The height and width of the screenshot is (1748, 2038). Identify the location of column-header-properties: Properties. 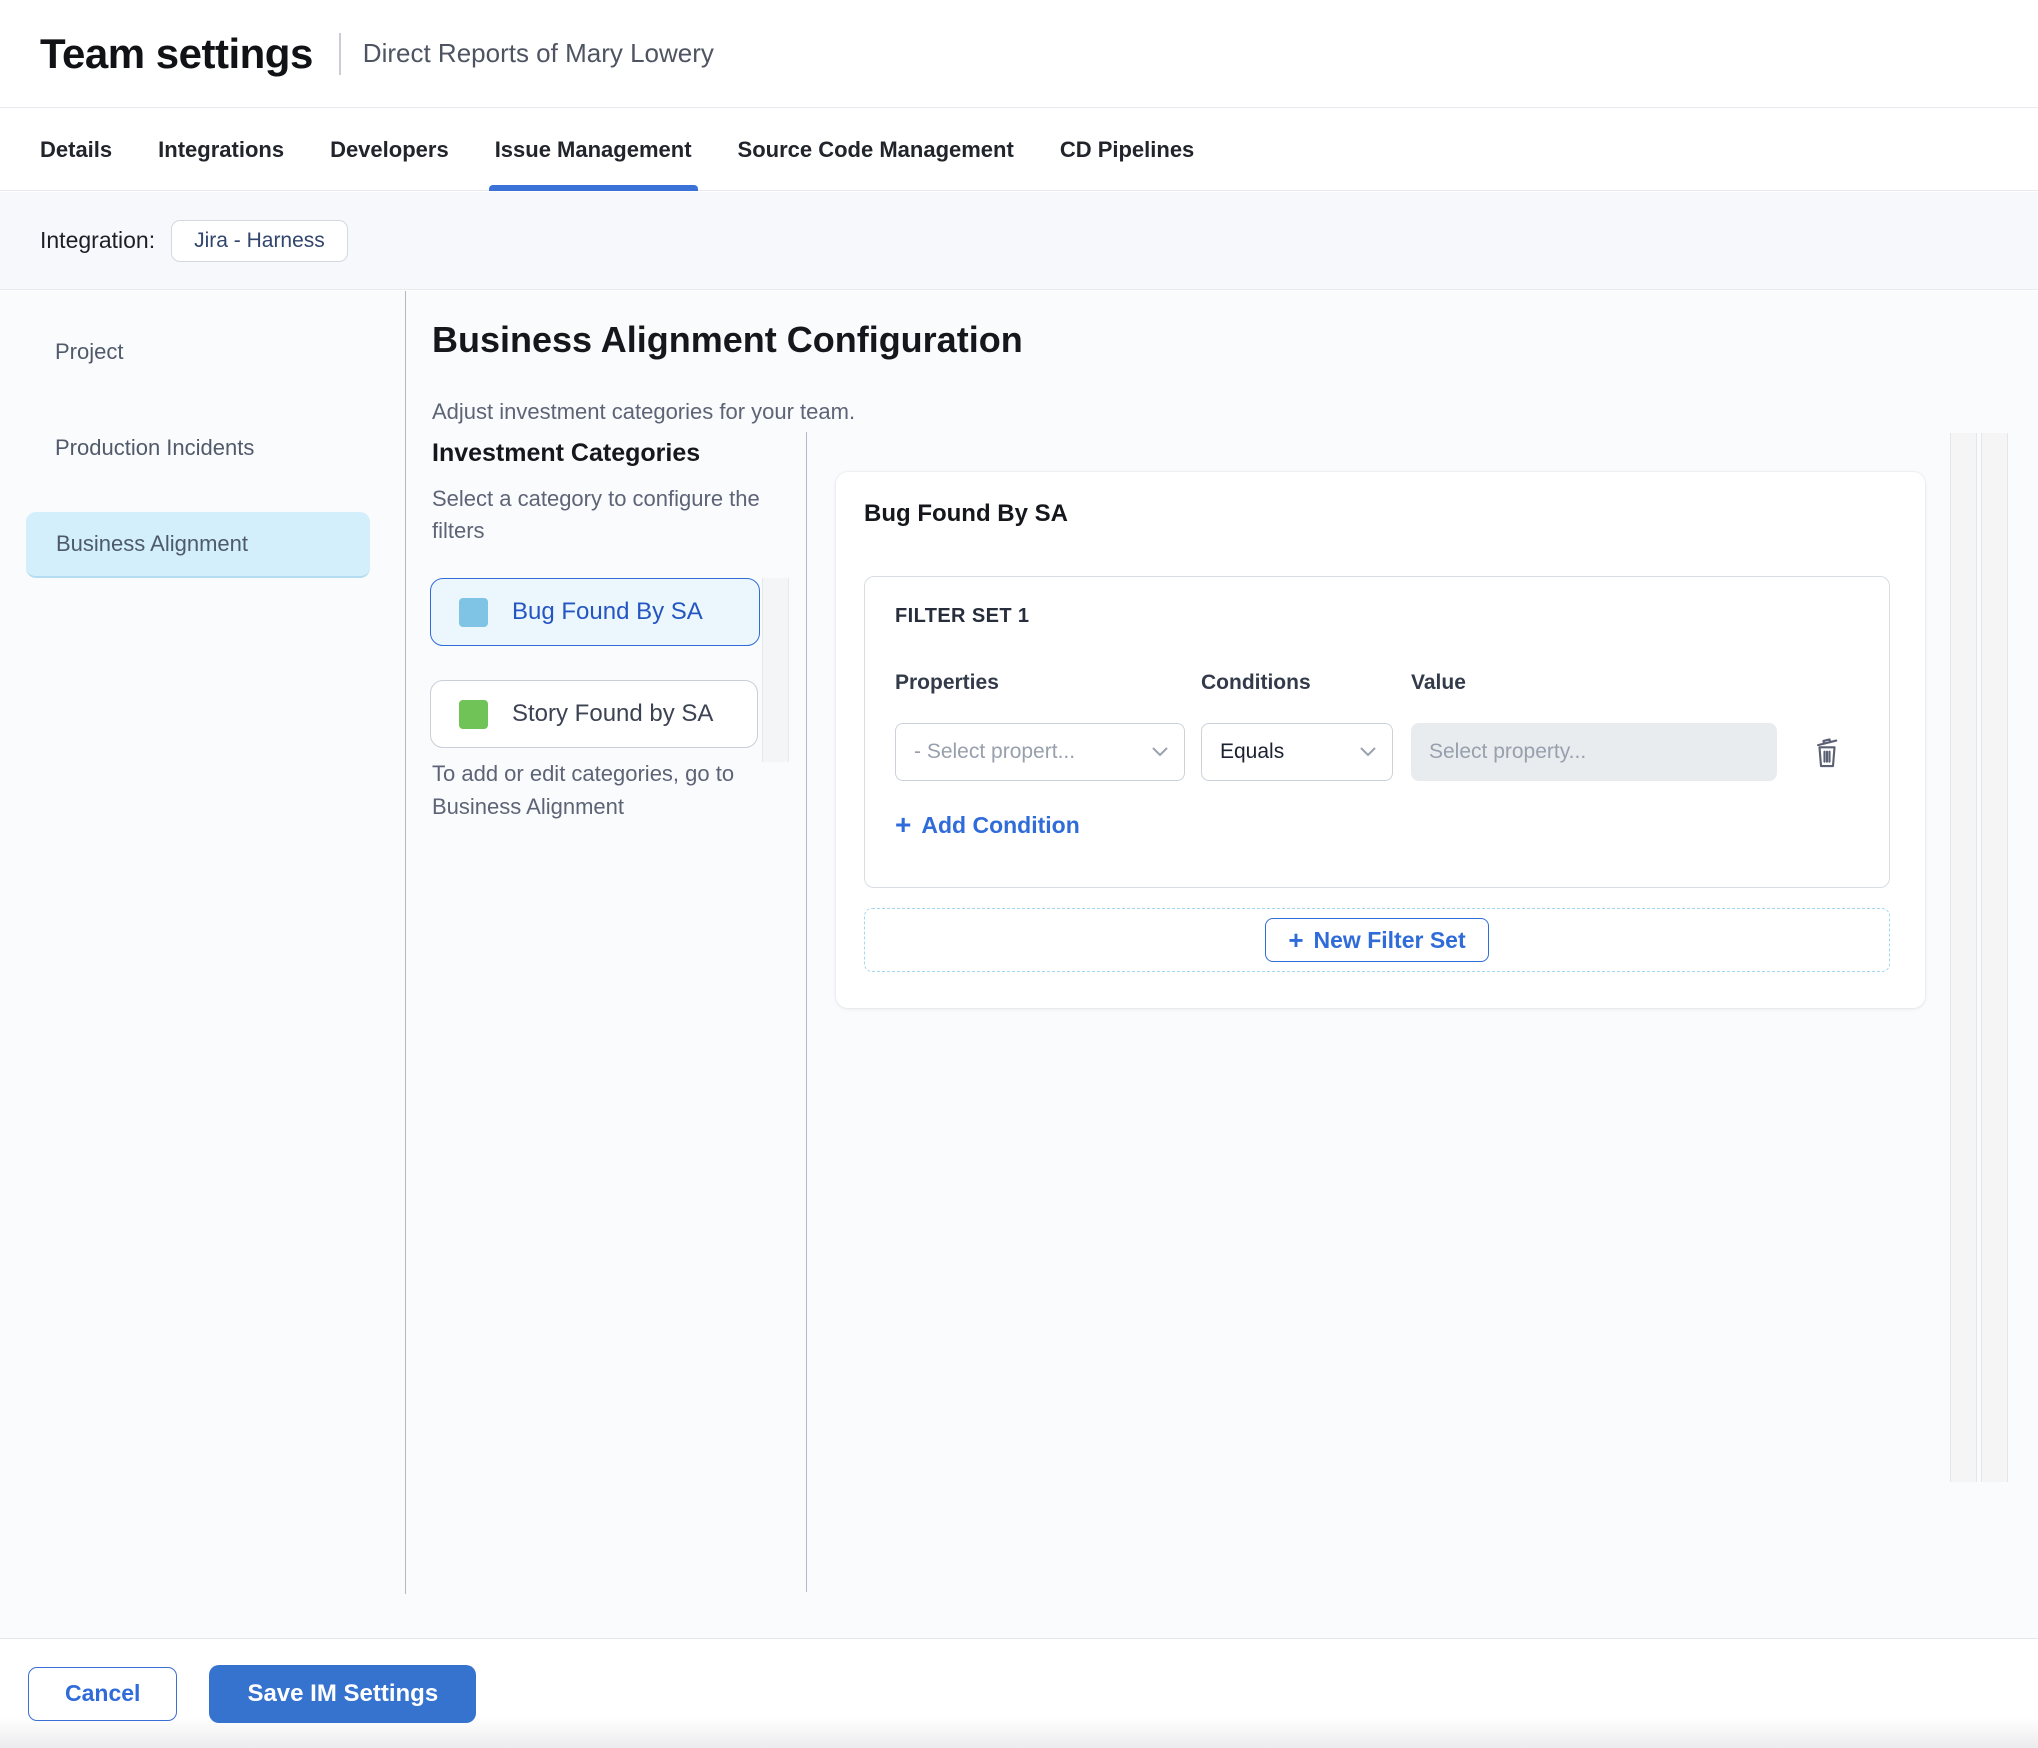
(947, 682).